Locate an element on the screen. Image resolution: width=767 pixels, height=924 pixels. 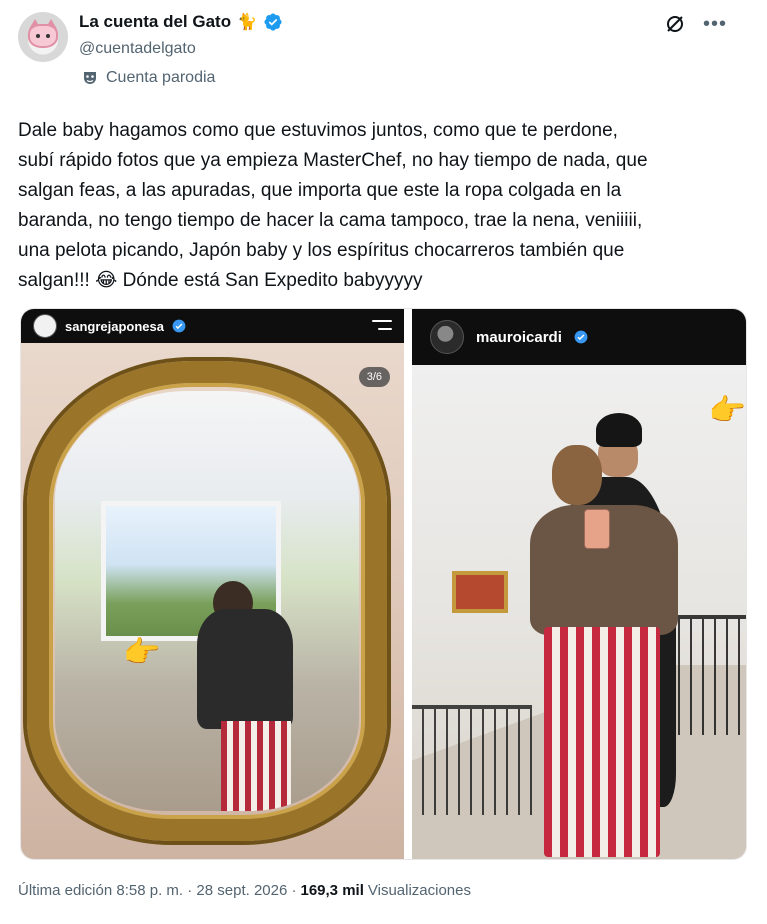
author-name-row: La cuenta del Gato 🐈 is located at coordinates (181, 22).